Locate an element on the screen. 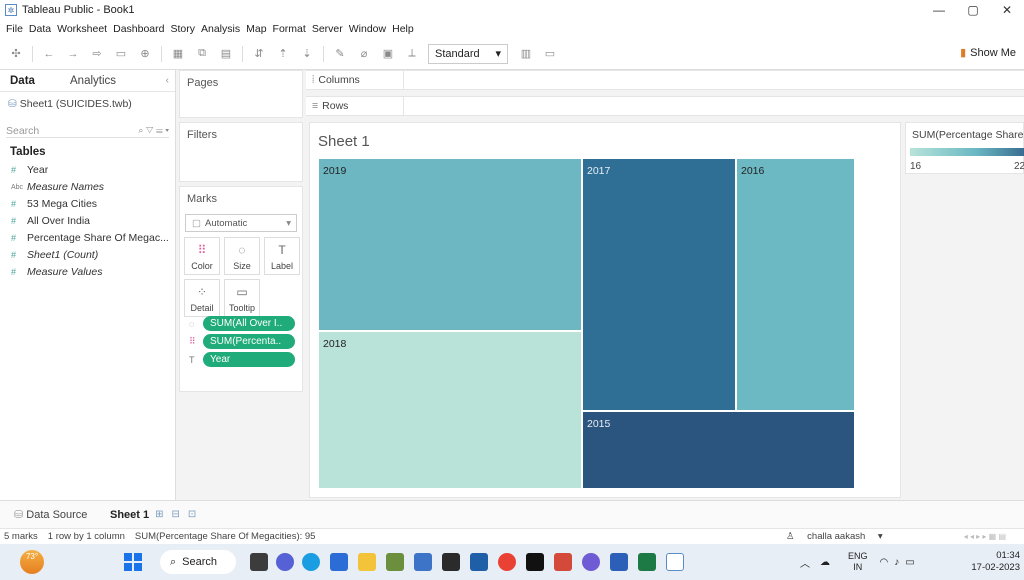 This screenshot has width=1024, height=580. show-cards-icon: ▥ is located at coordinates (526, 54).